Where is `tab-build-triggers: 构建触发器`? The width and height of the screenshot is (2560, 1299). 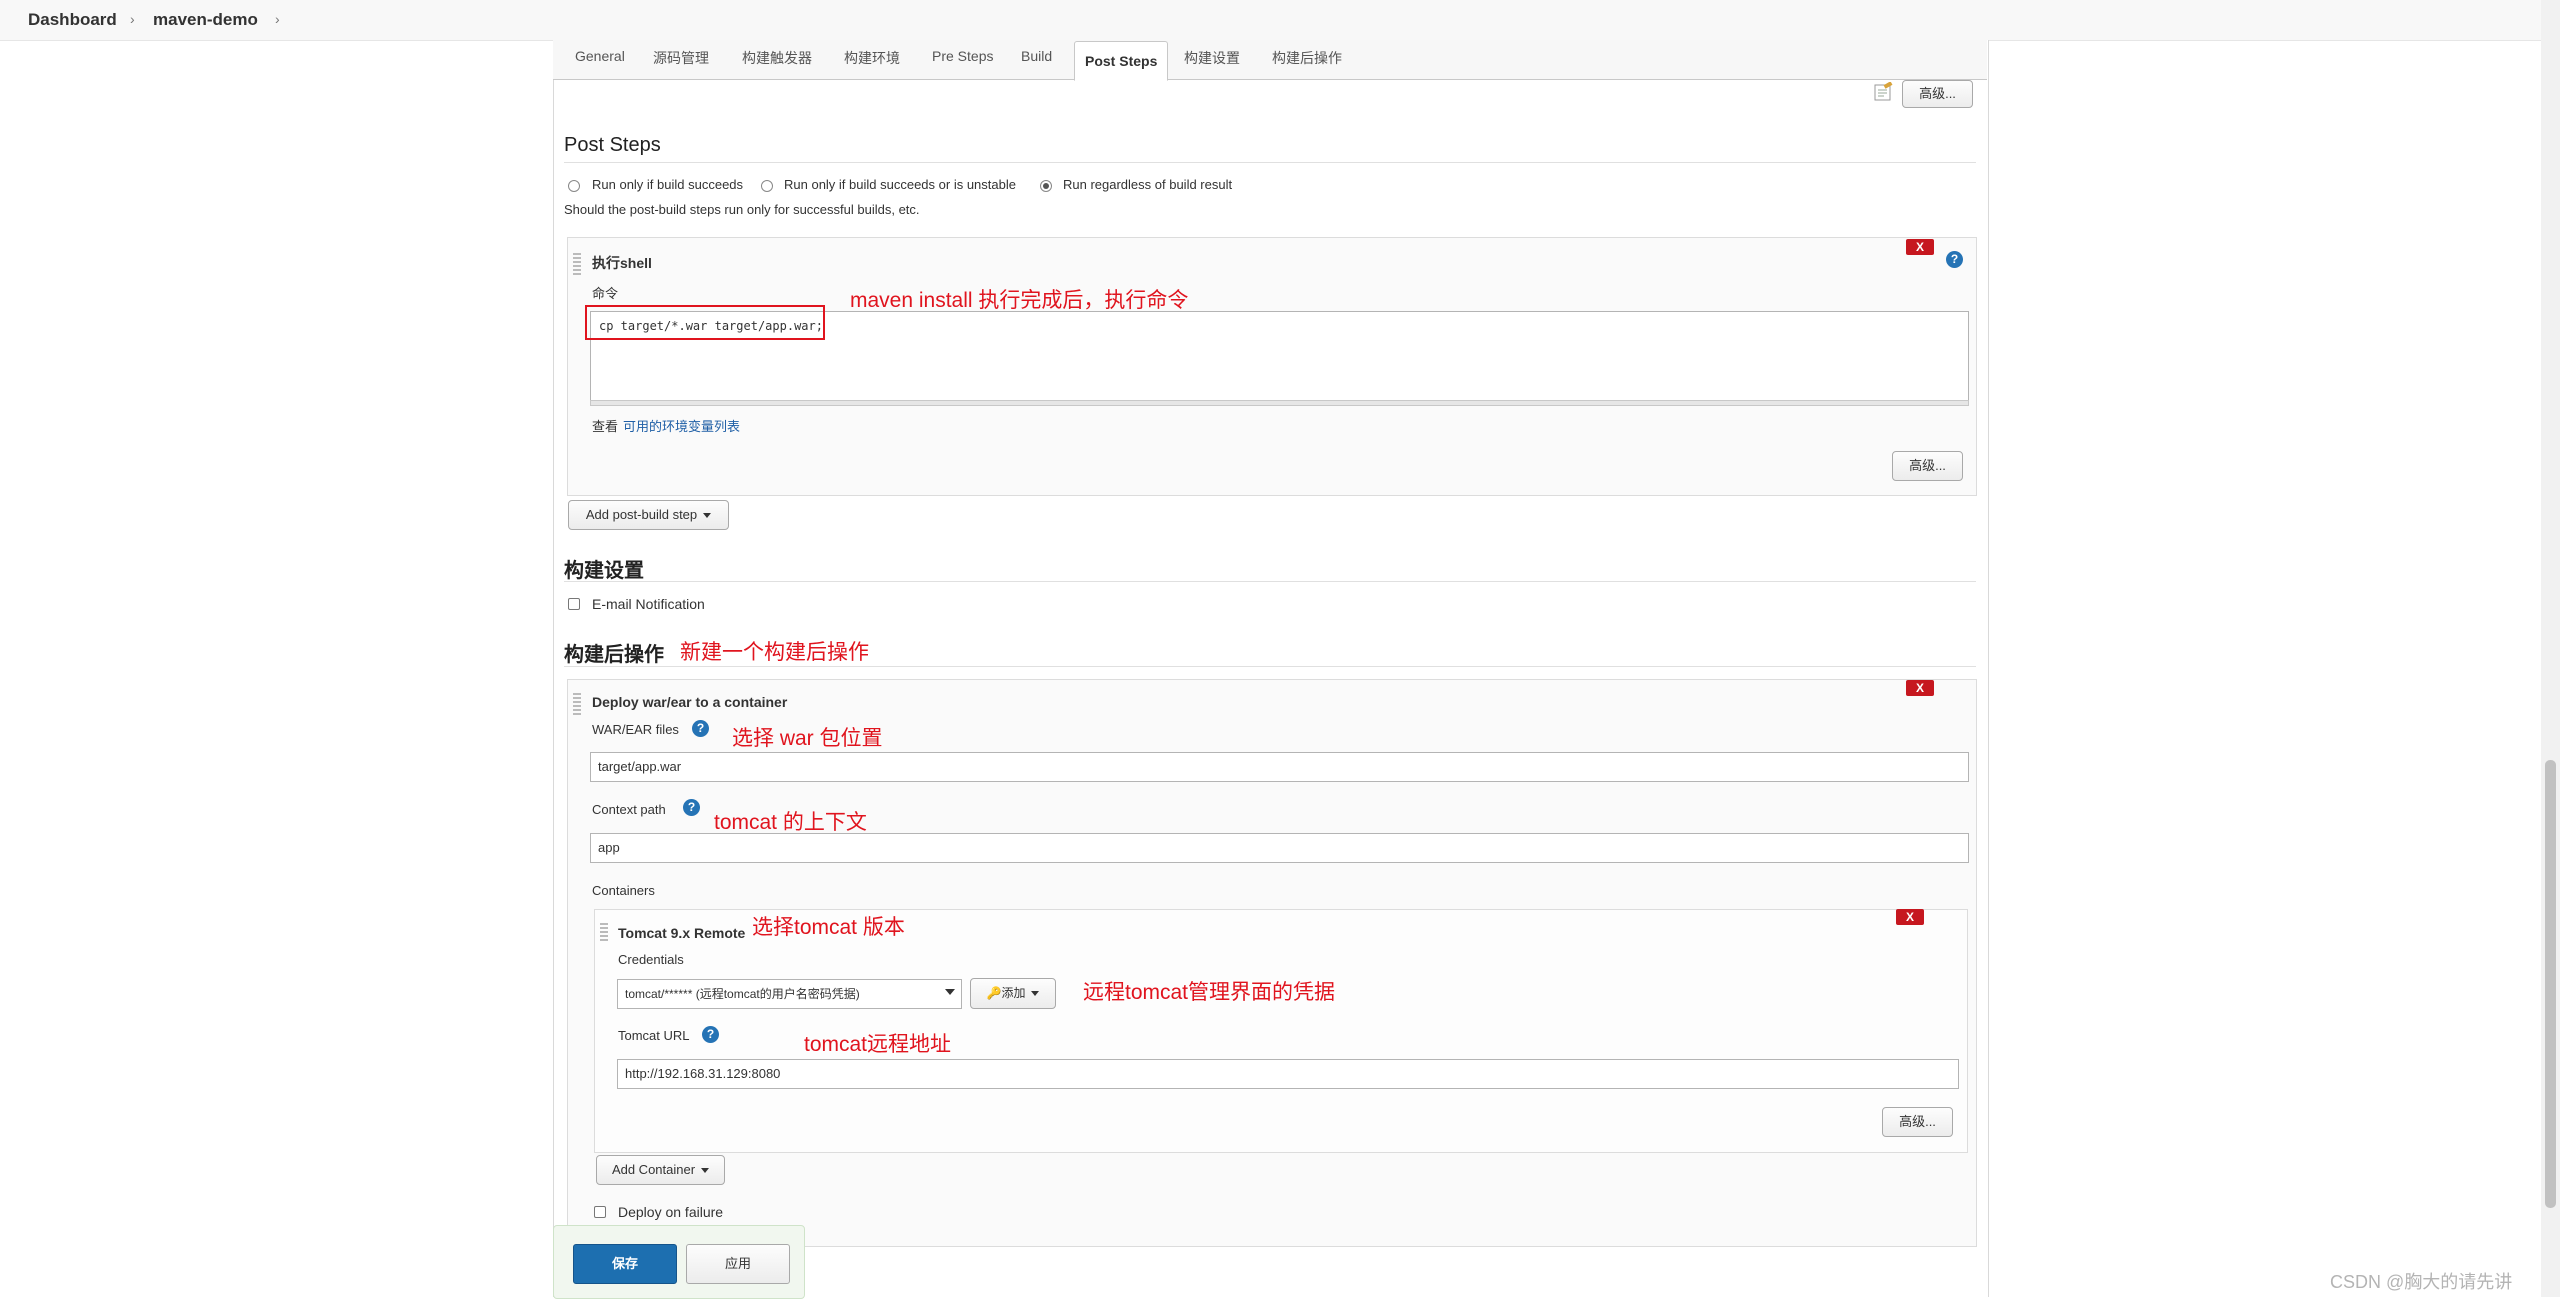
tab-build-triggers: 构建触发器 is located at coordinates (777, 58).